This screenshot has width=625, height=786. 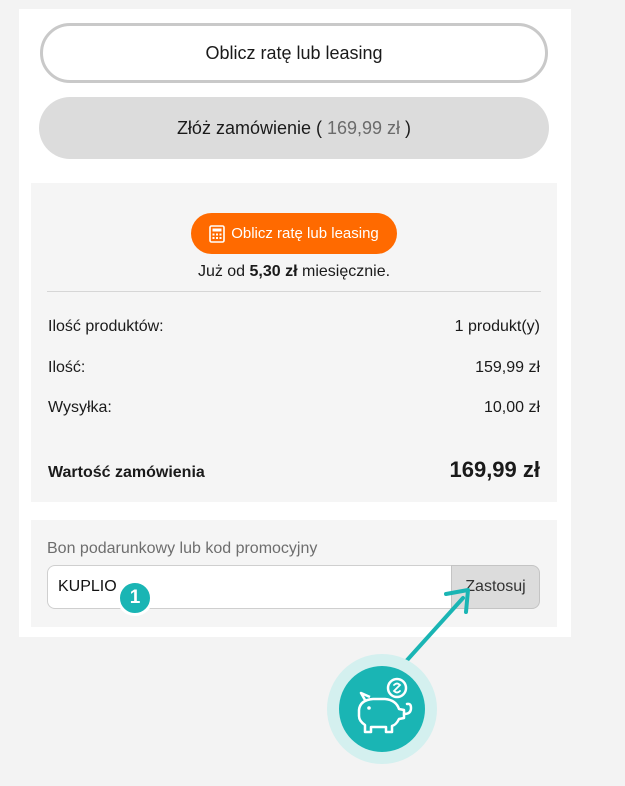 I want to click on promo-code-label: Bon podarunkowy lub kod promocyjny, so click(x=182, y=548).